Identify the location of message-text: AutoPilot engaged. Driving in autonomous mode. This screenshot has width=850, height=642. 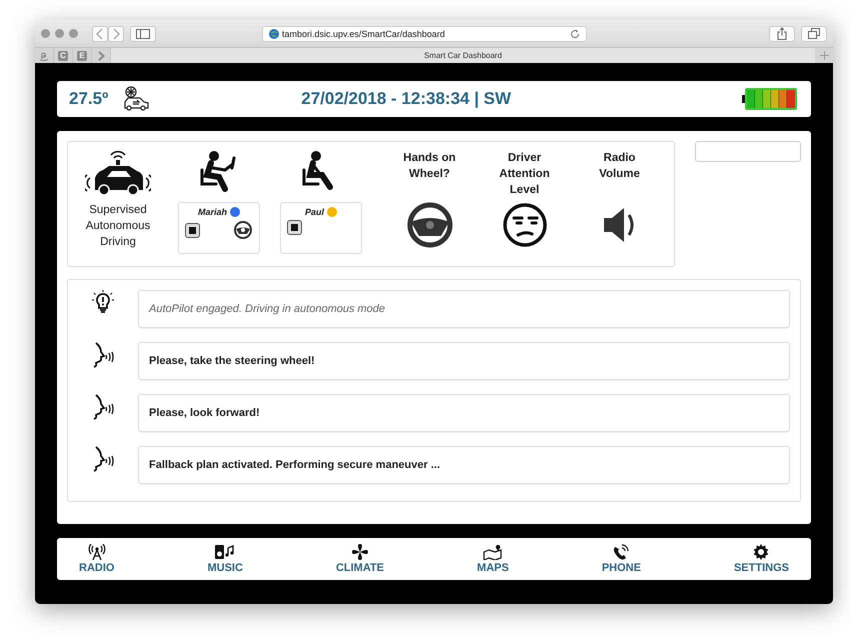
(267, 309).